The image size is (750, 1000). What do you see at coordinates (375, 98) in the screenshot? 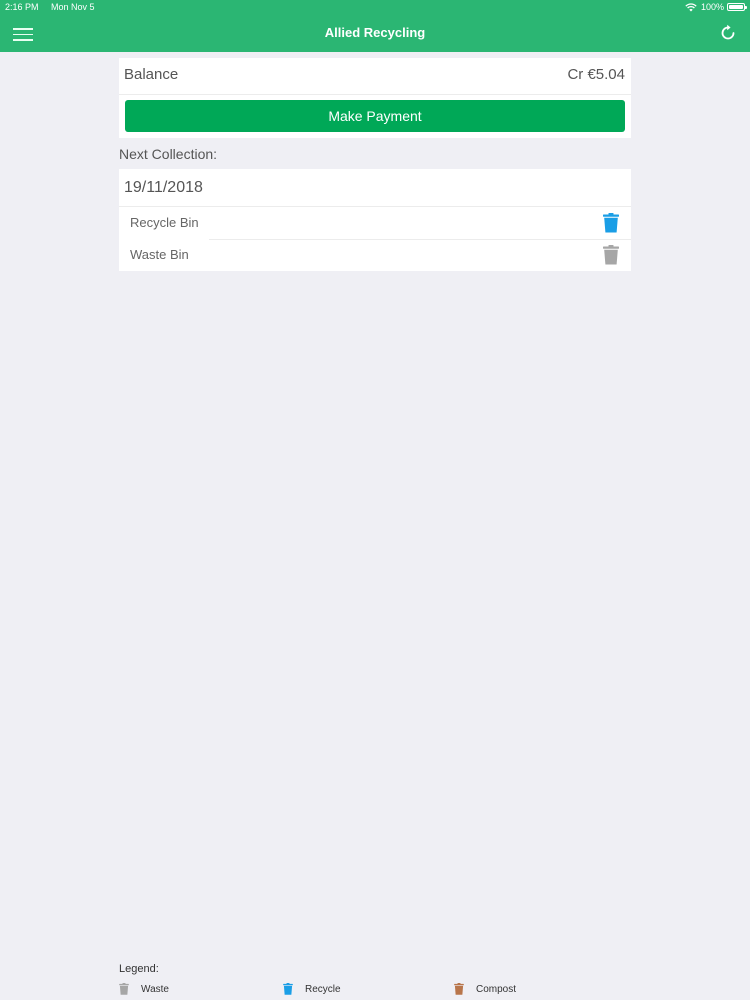
I see `balance-card: Balance Cr €5.04 Make Payment` at bounding box center [375, 98].